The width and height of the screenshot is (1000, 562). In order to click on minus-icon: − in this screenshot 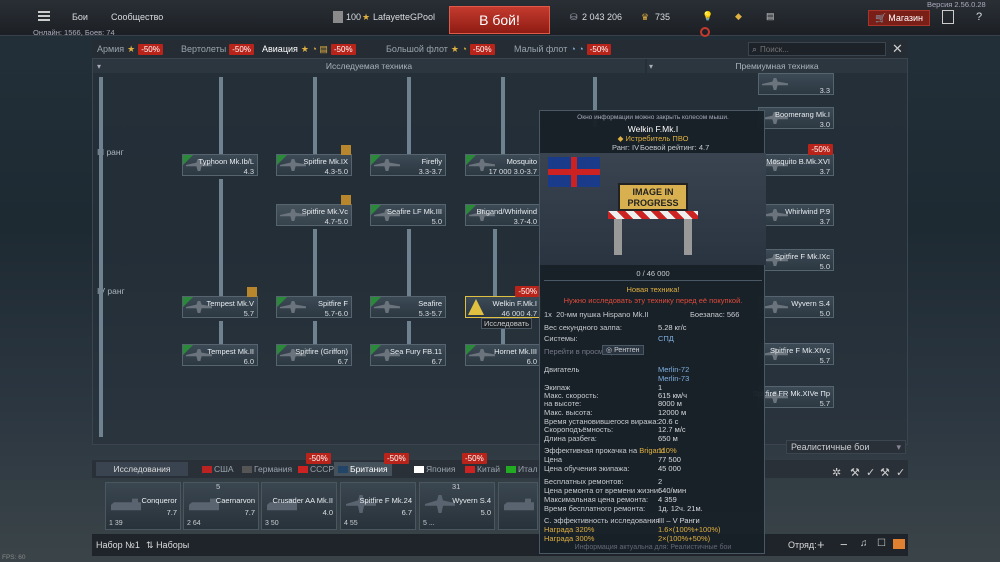, I will do `click(844, 544)`.